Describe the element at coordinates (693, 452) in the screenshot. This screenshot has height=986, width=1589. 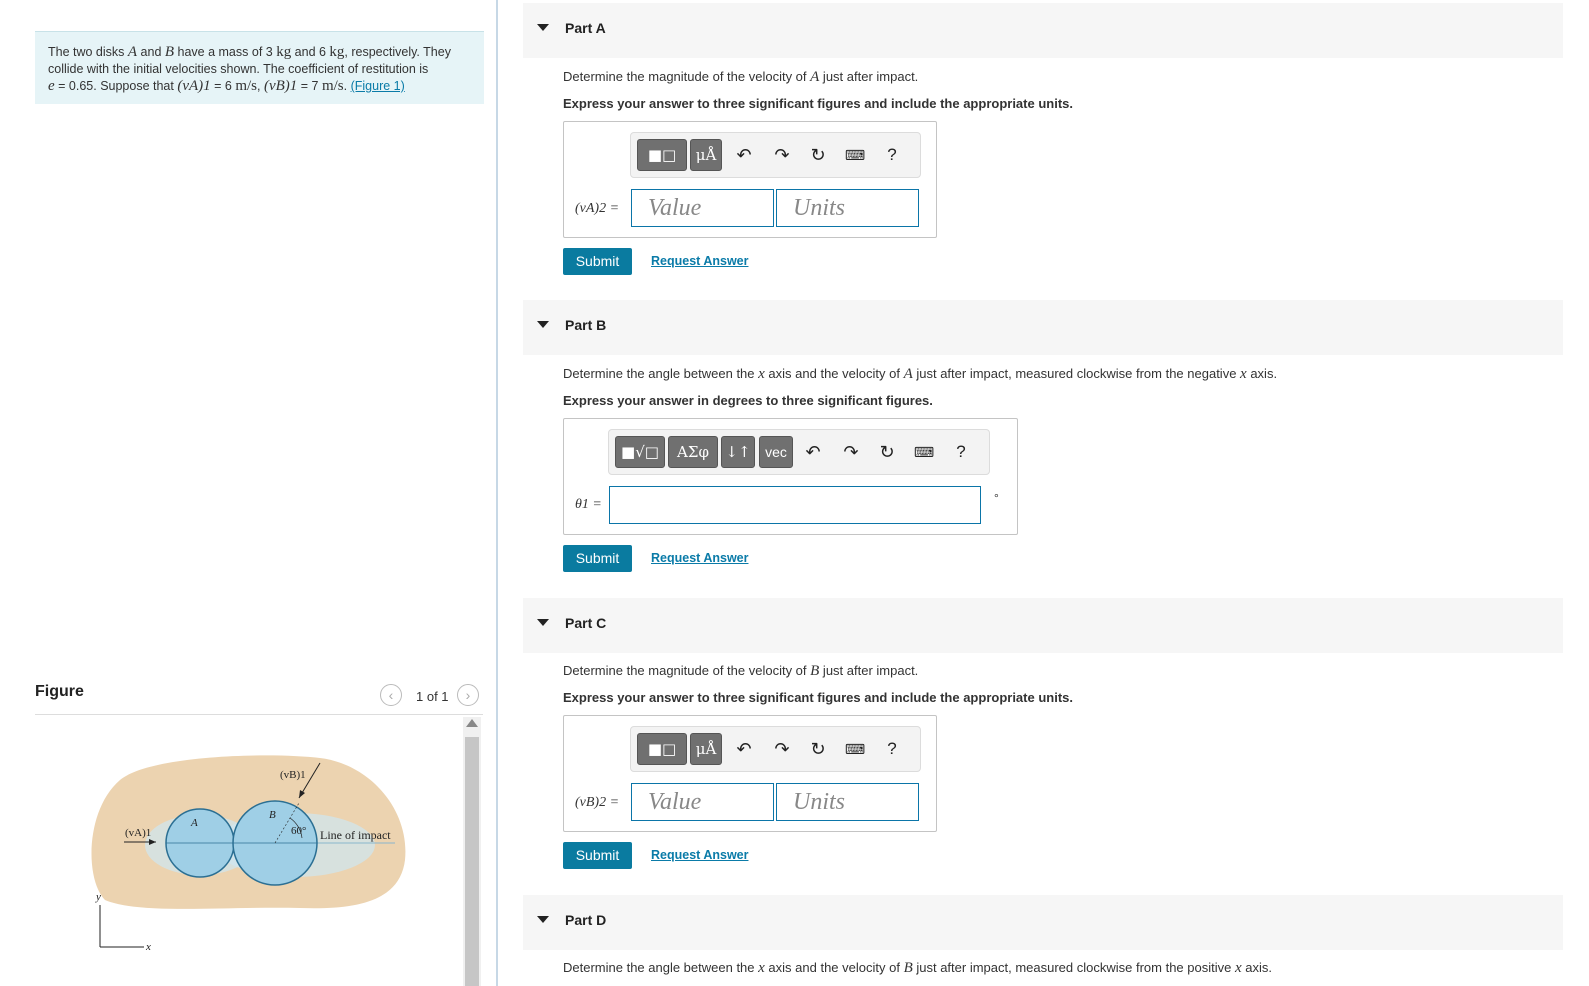
I see `greek-button: ΑΣφ` at that location.